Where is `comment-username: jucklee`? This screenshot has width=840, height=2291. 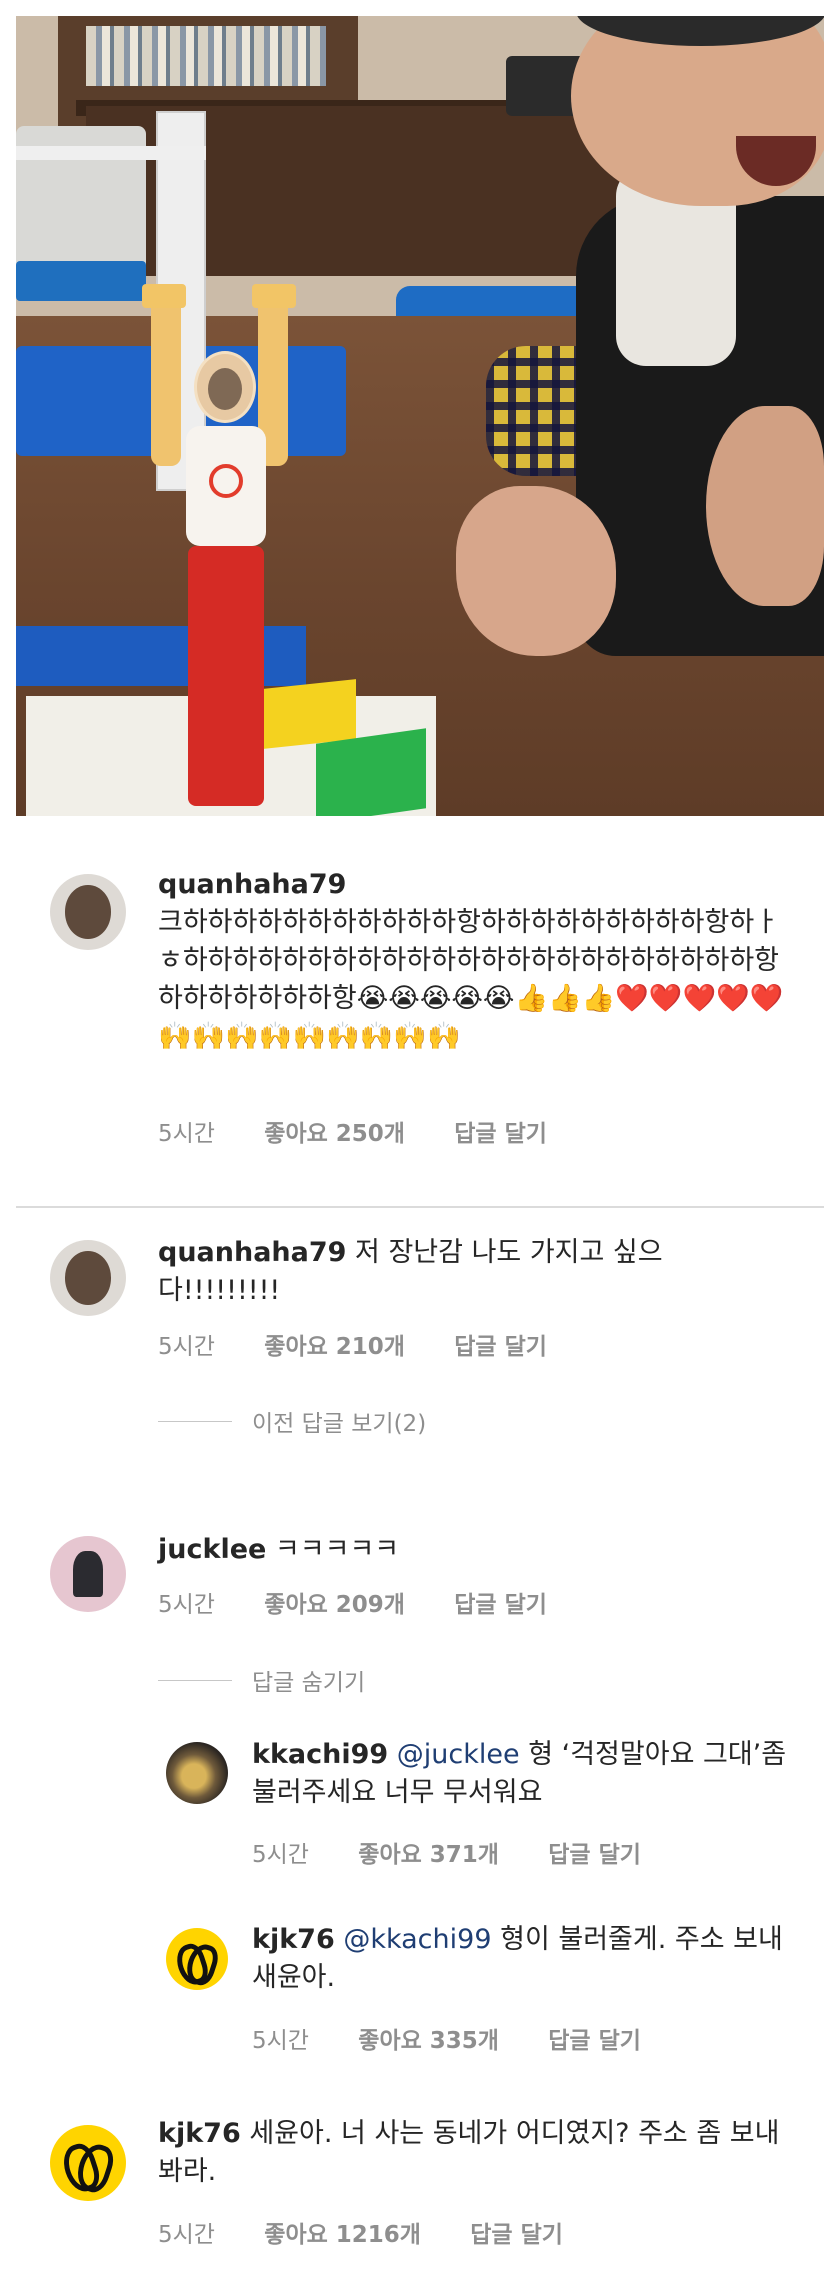
comment-username: jucklee is located at coordinates (212, 1549).